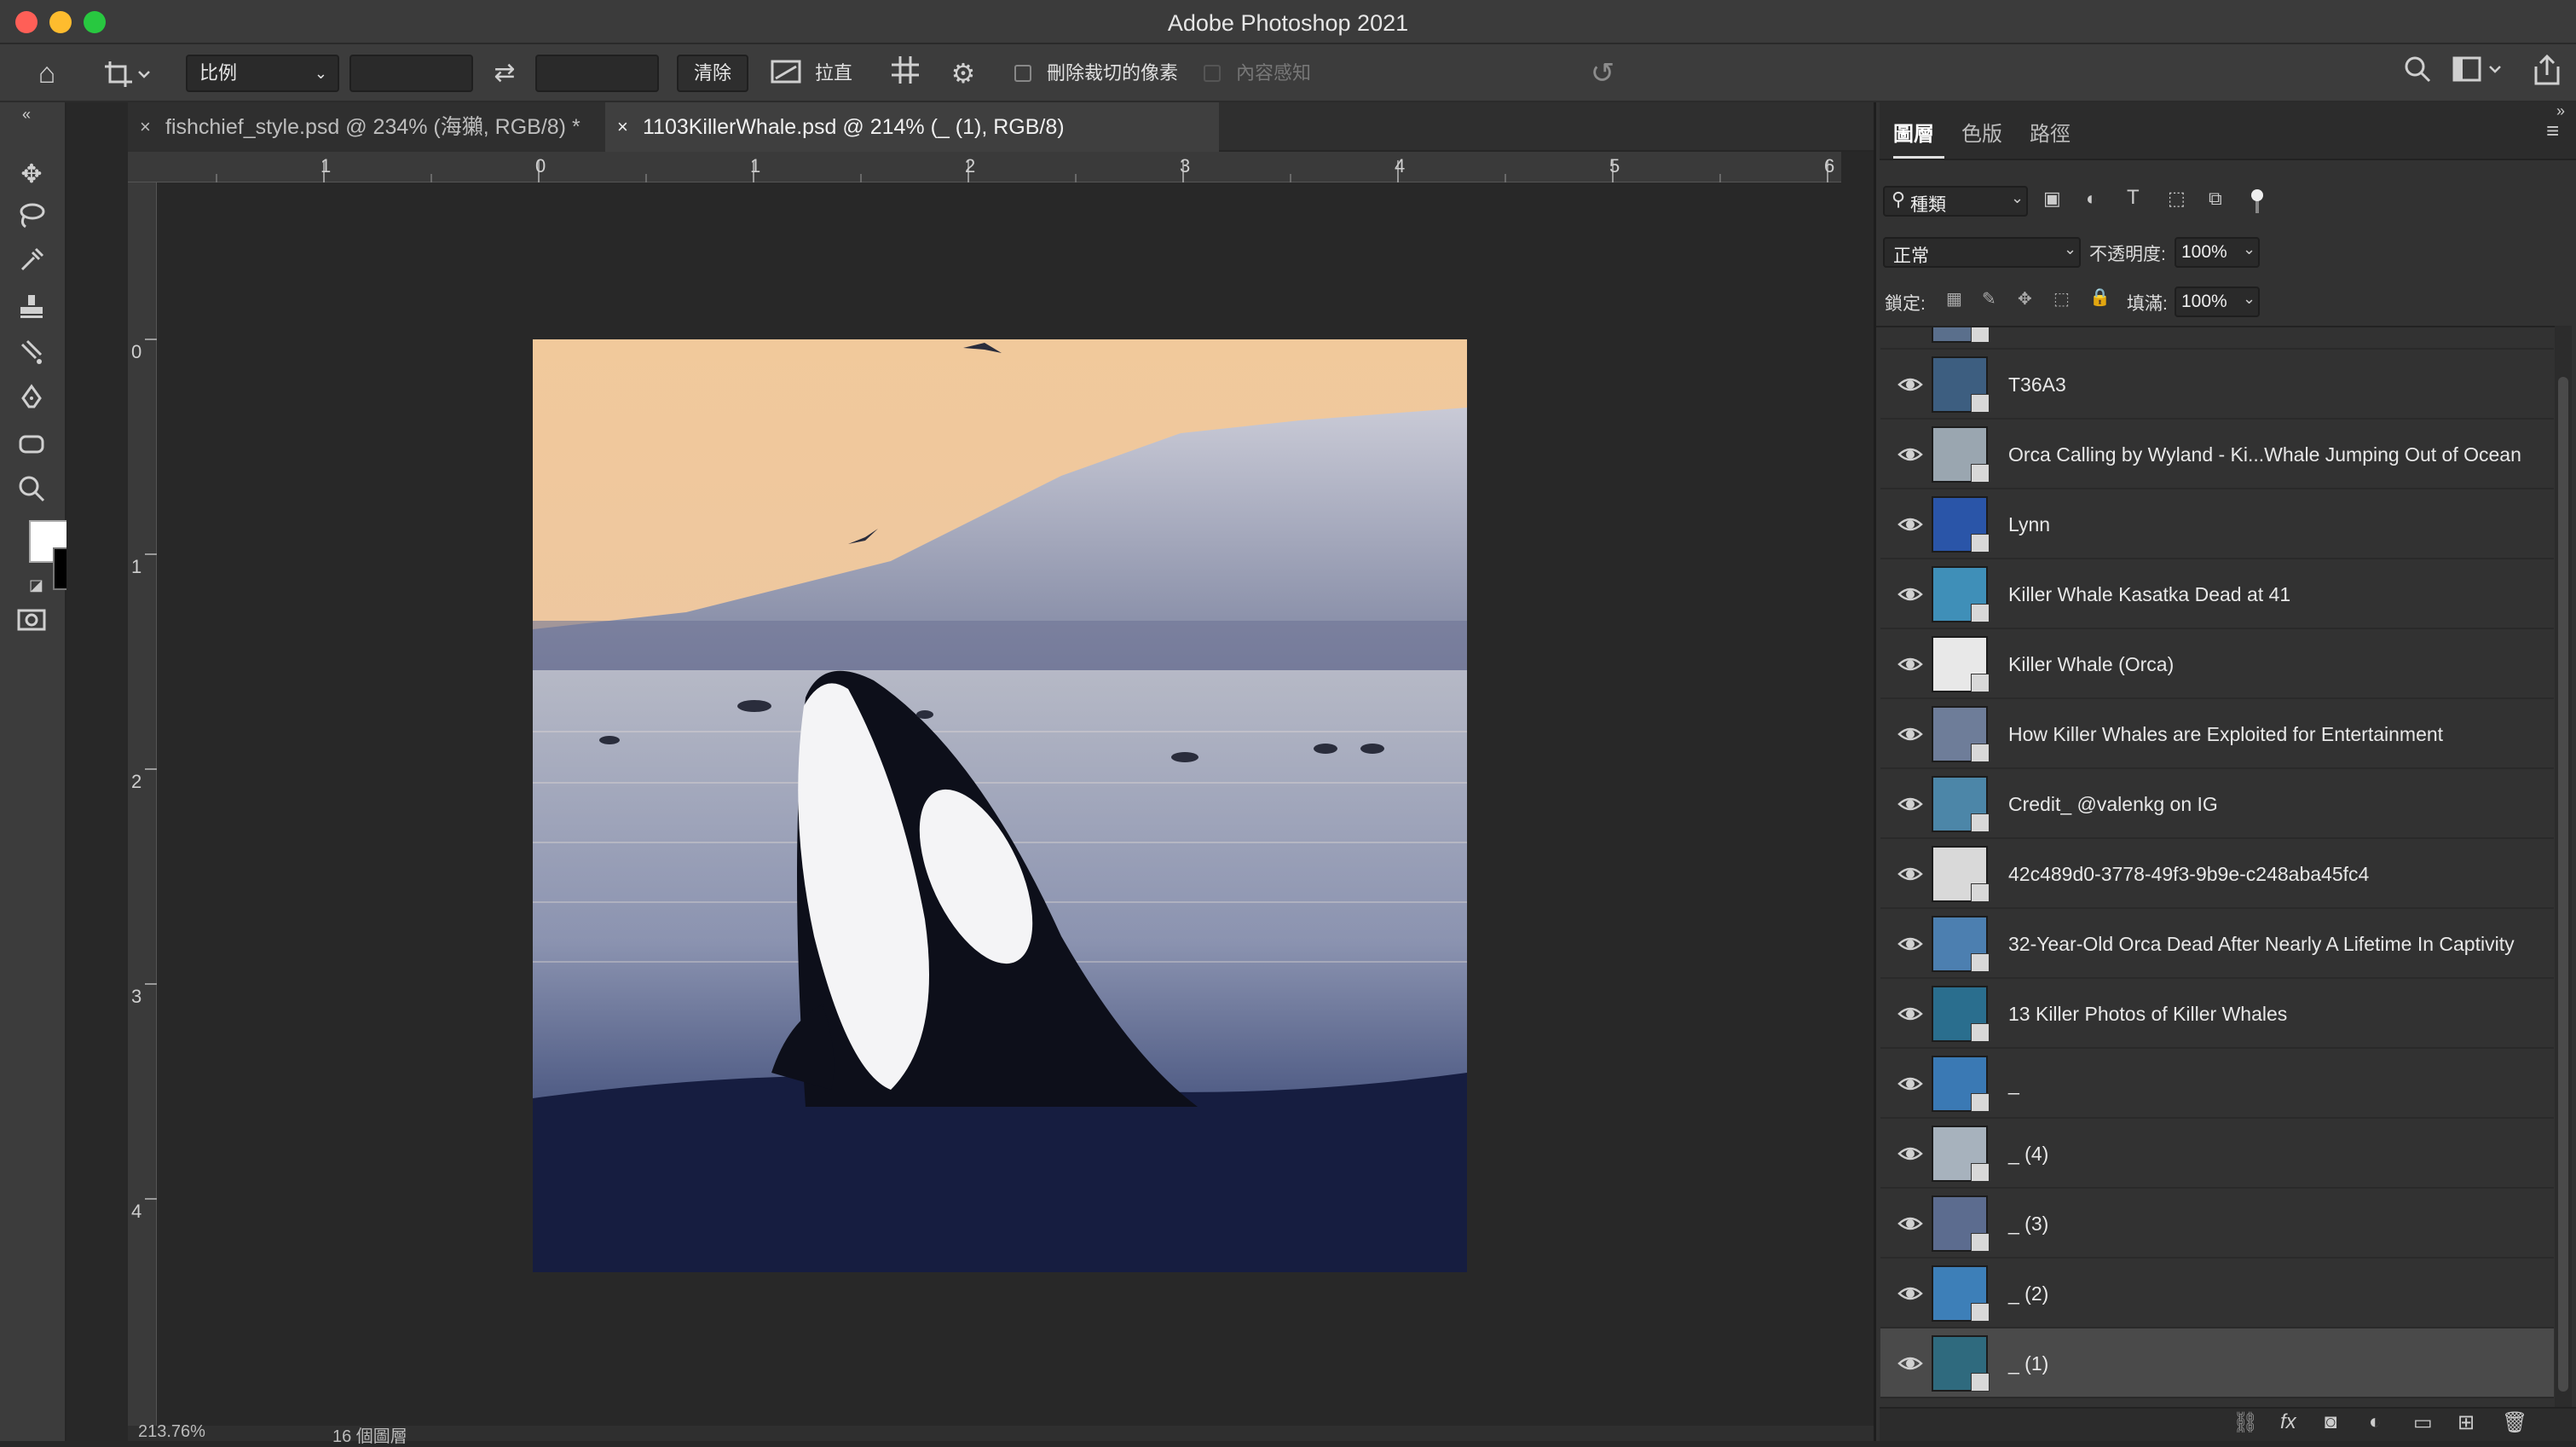 The height and width of the screenshot is (1447, 2576). I want to click on height-field, so click(597, 73).